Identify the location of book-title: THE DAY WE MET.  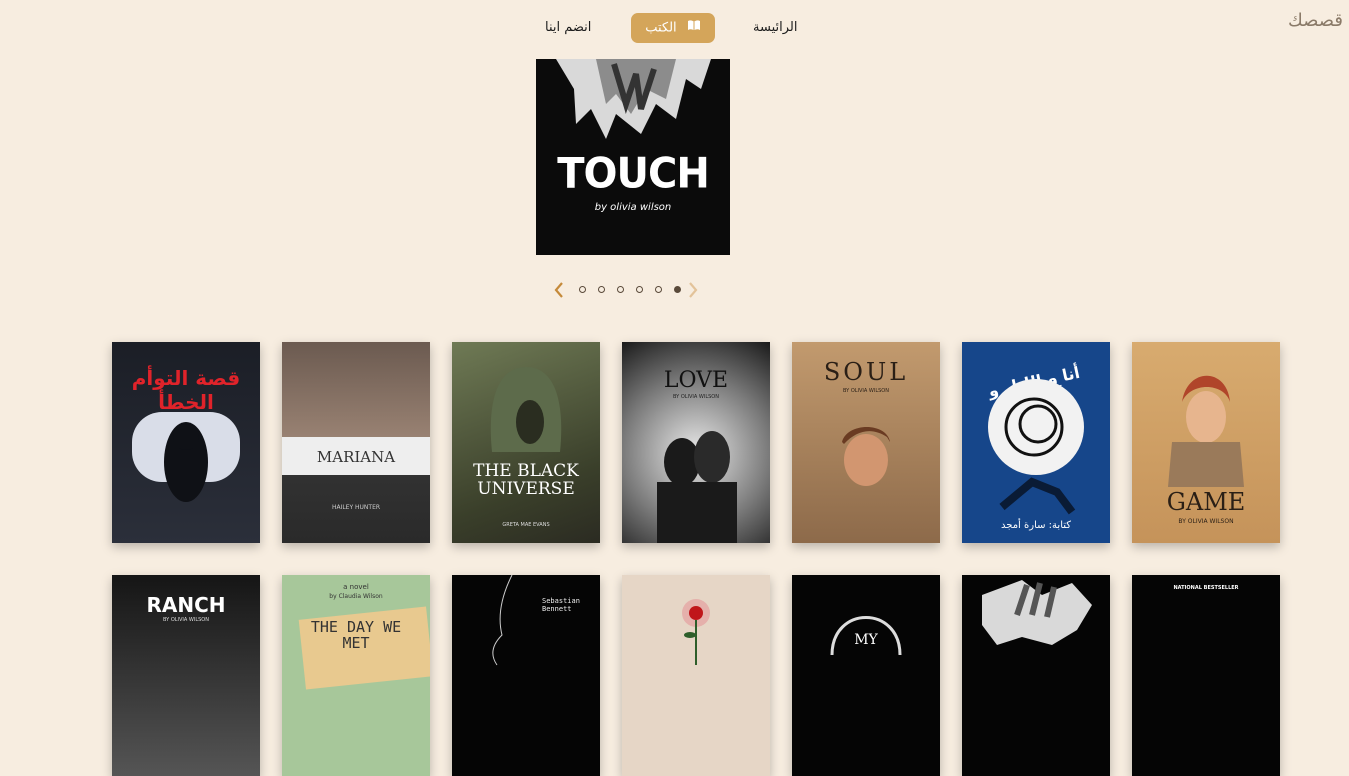
(356, 635).